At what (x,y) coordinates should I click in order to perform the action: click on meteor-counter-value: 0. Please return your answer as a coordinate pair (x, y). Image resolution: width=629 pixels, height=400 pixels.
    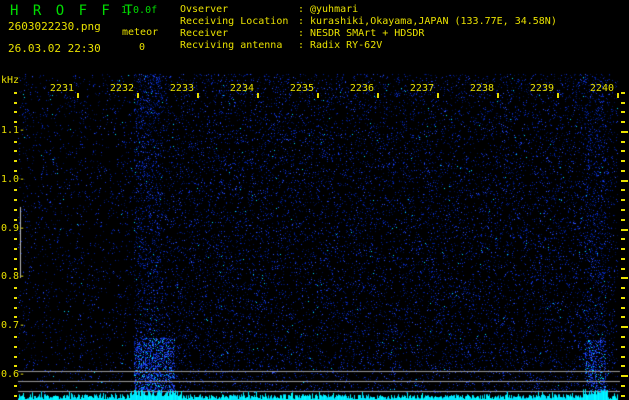
    Looking at the image, I should click on (142, 47).